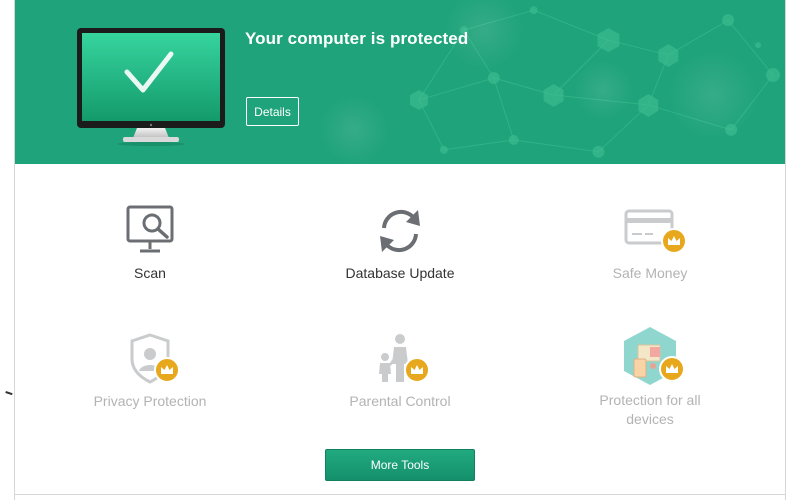 The width and height of the screenshot is (800, 500). What do you see at coordinates (400, 360) in the screenshot?
I see `parental-icon` at bounding box center [400, 360].